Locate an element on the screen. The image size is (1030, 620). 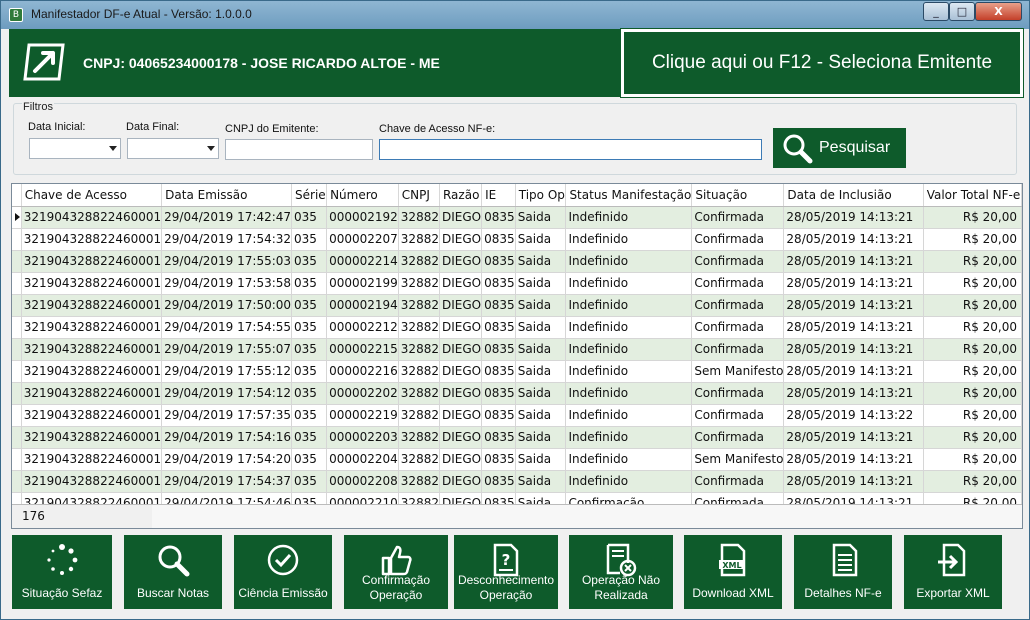
buscar-button: Buscar Notas is located at coordinates (173, 572).